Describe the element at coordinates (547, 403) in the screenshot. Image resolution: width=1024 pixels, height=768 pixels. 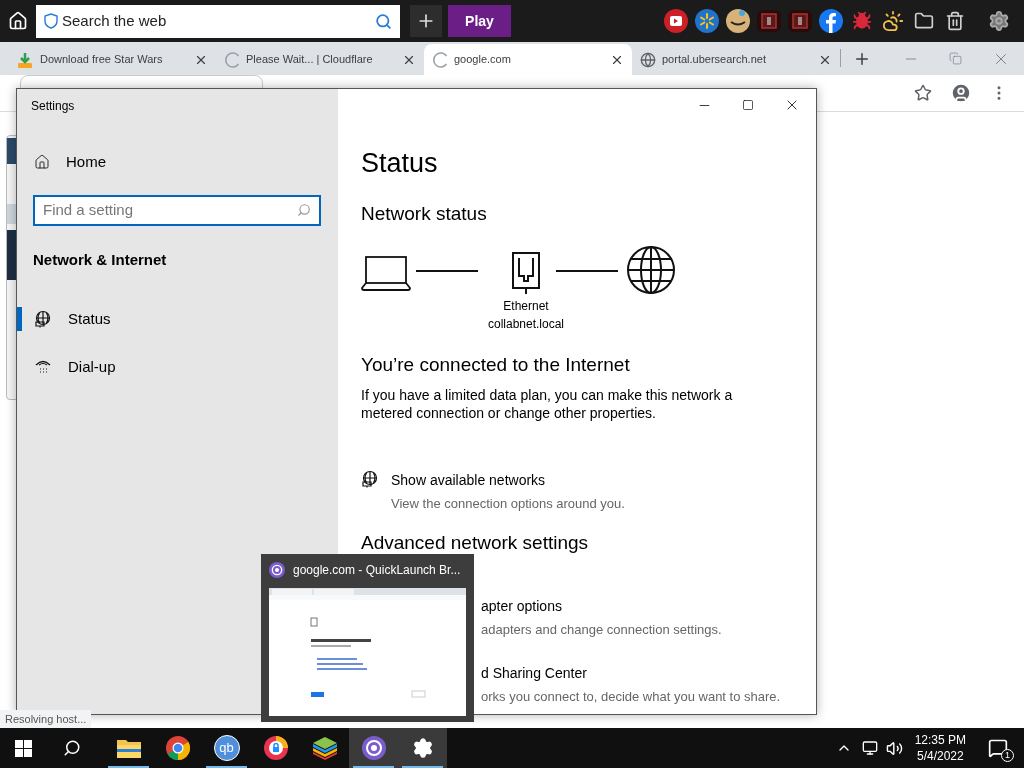
I see `connection-description: If you have a limited data plan, you can make this network a metered connection or change other properties.` at that location.